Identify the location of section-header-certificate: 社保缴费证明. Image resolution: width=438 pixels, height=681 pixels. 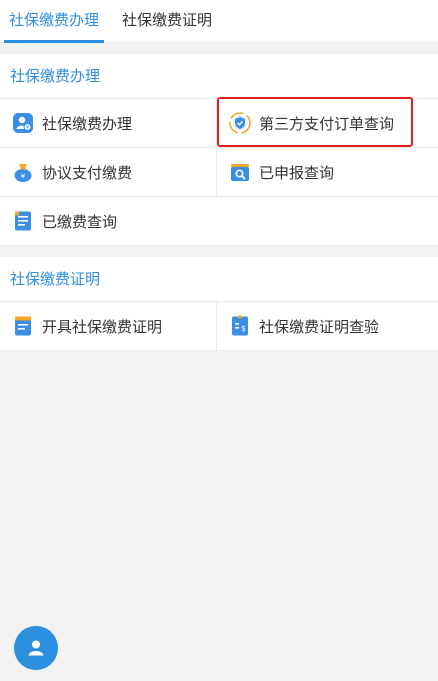
(219, 279).